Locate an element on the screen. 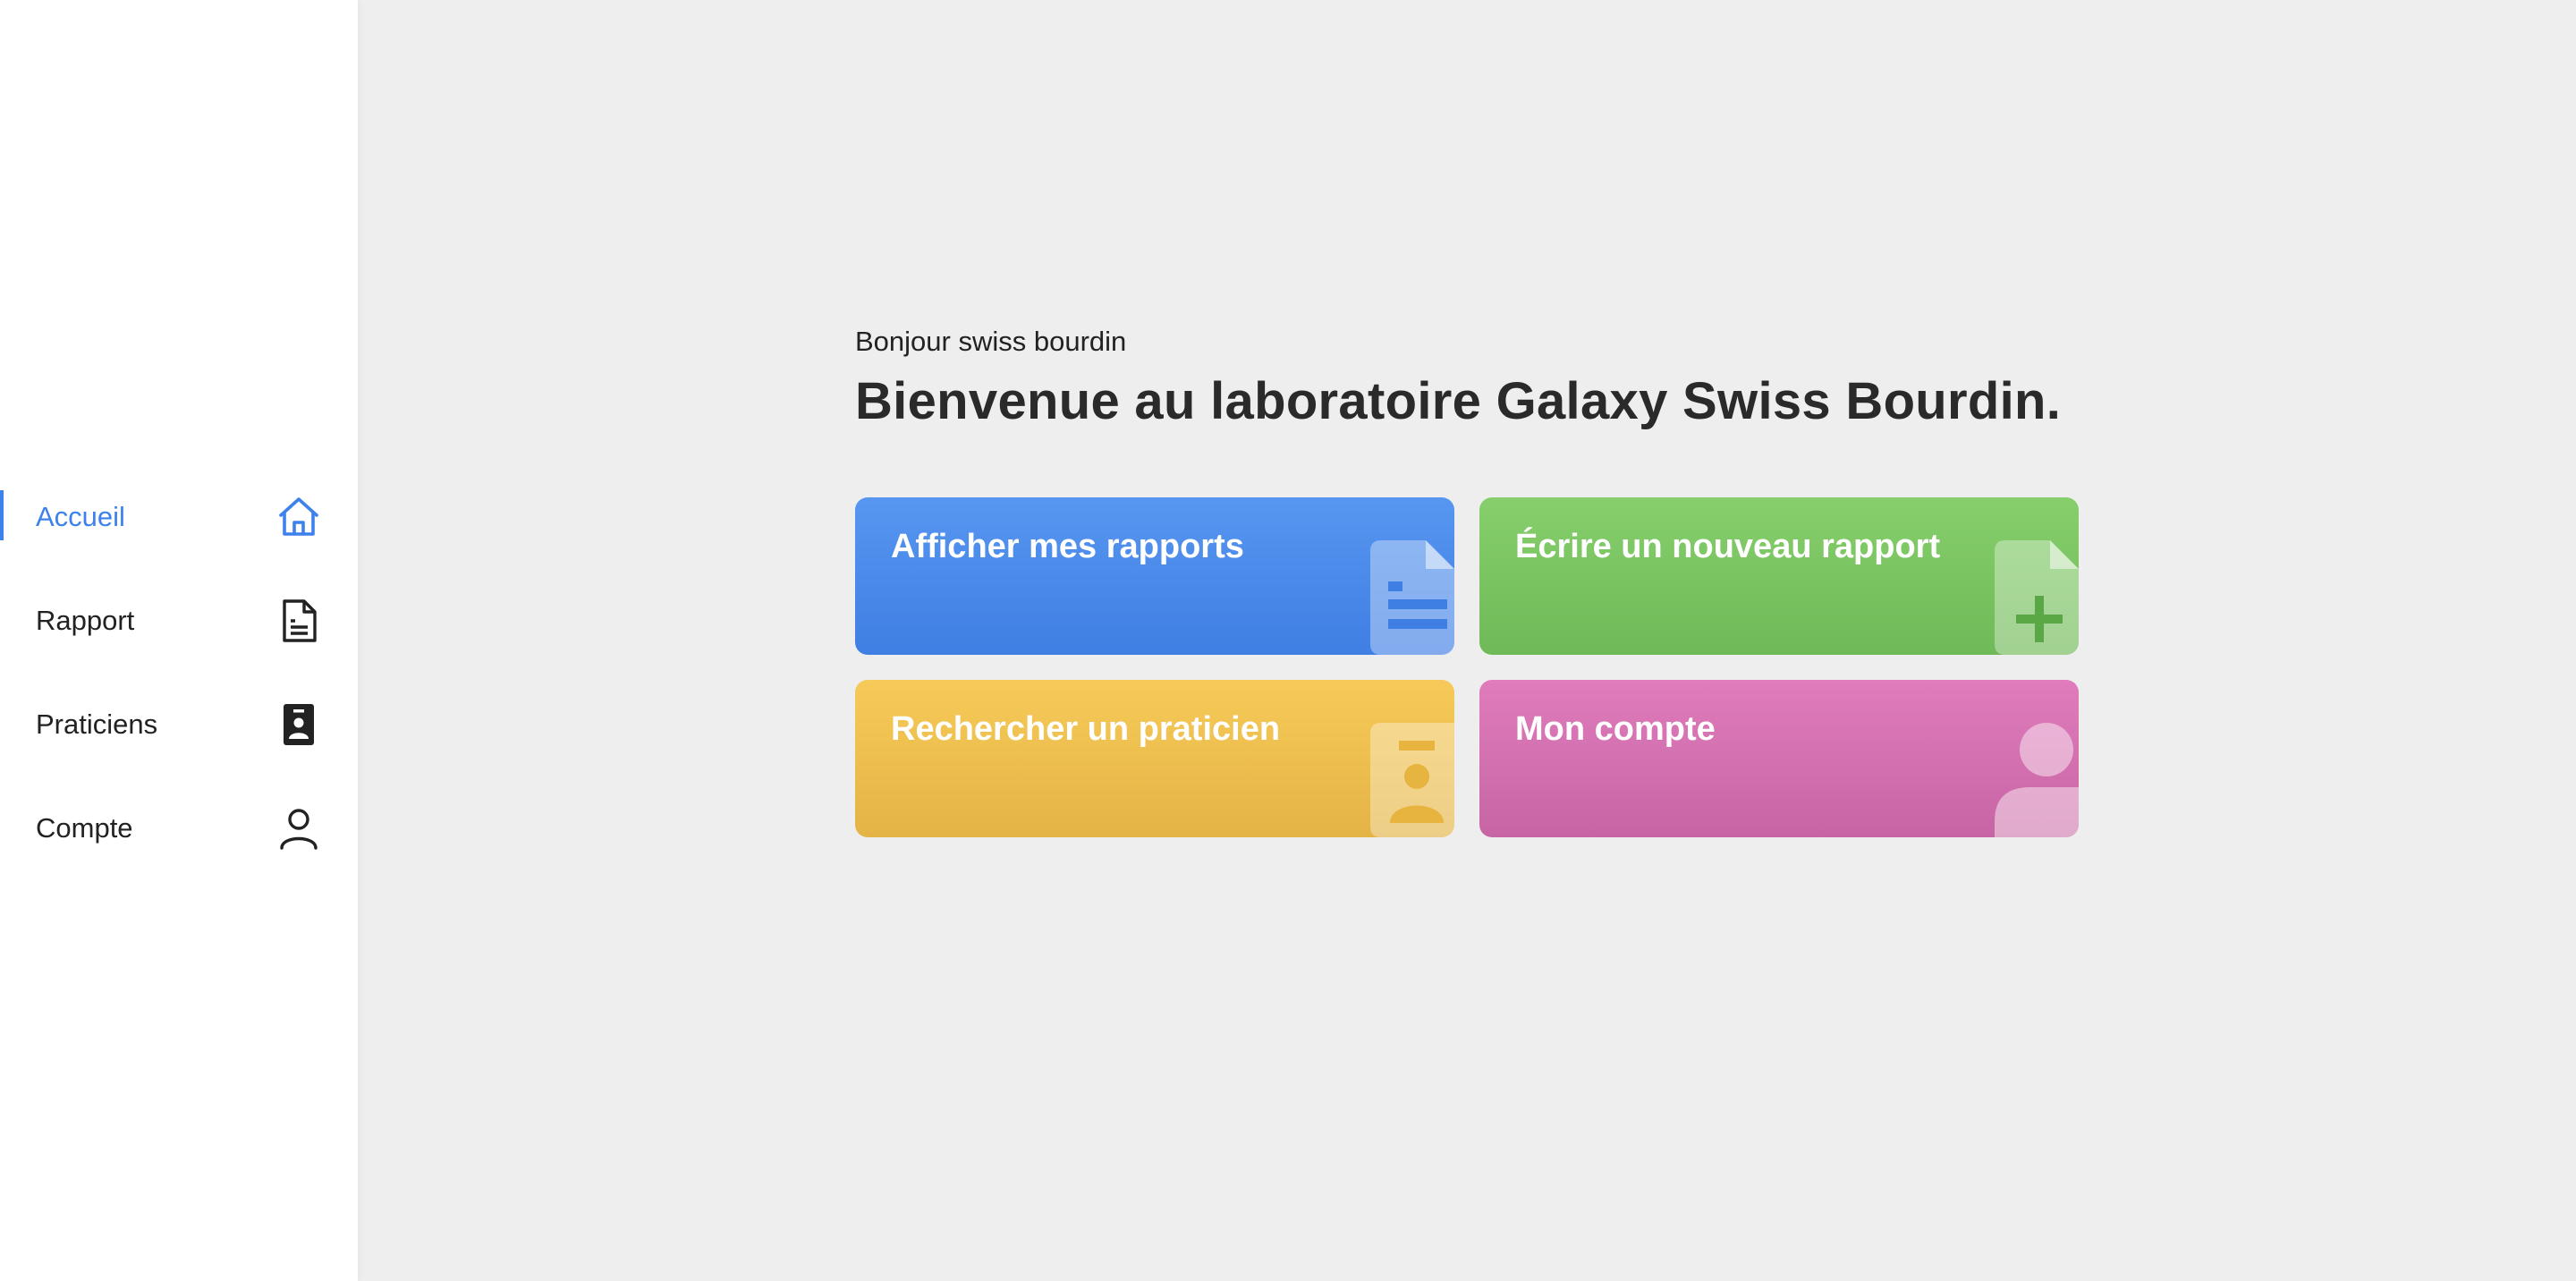 The width and height of the screenshot is (2576, 1281). sidebar-item-rapport: Rapport is located at coordinates (179, 621).